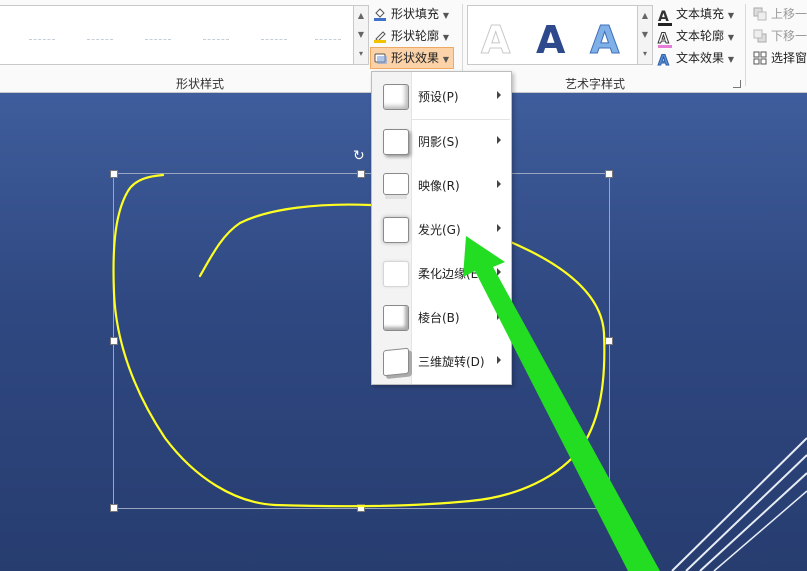 The width and height of the screenshot is (807, 571). I want to click on menu-item-bevel: 棱台(B), so click(441, 317).